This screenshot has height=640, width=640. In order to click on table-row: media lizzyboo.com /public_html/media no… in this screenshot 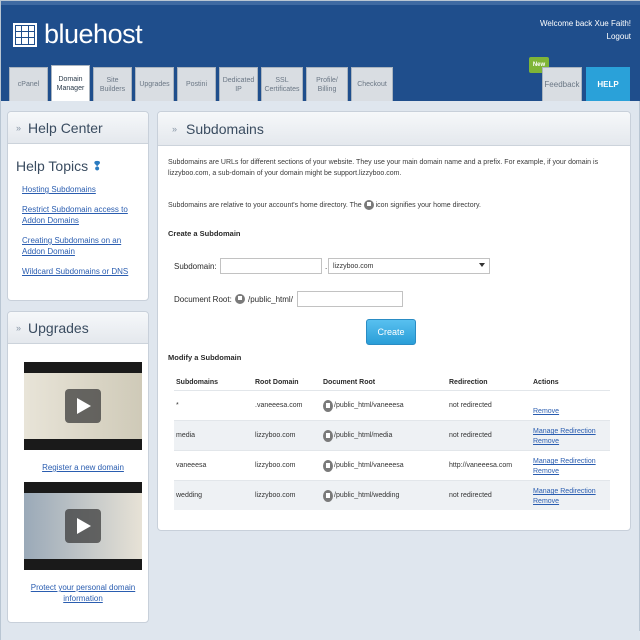, I will do `click(392, 435)`.